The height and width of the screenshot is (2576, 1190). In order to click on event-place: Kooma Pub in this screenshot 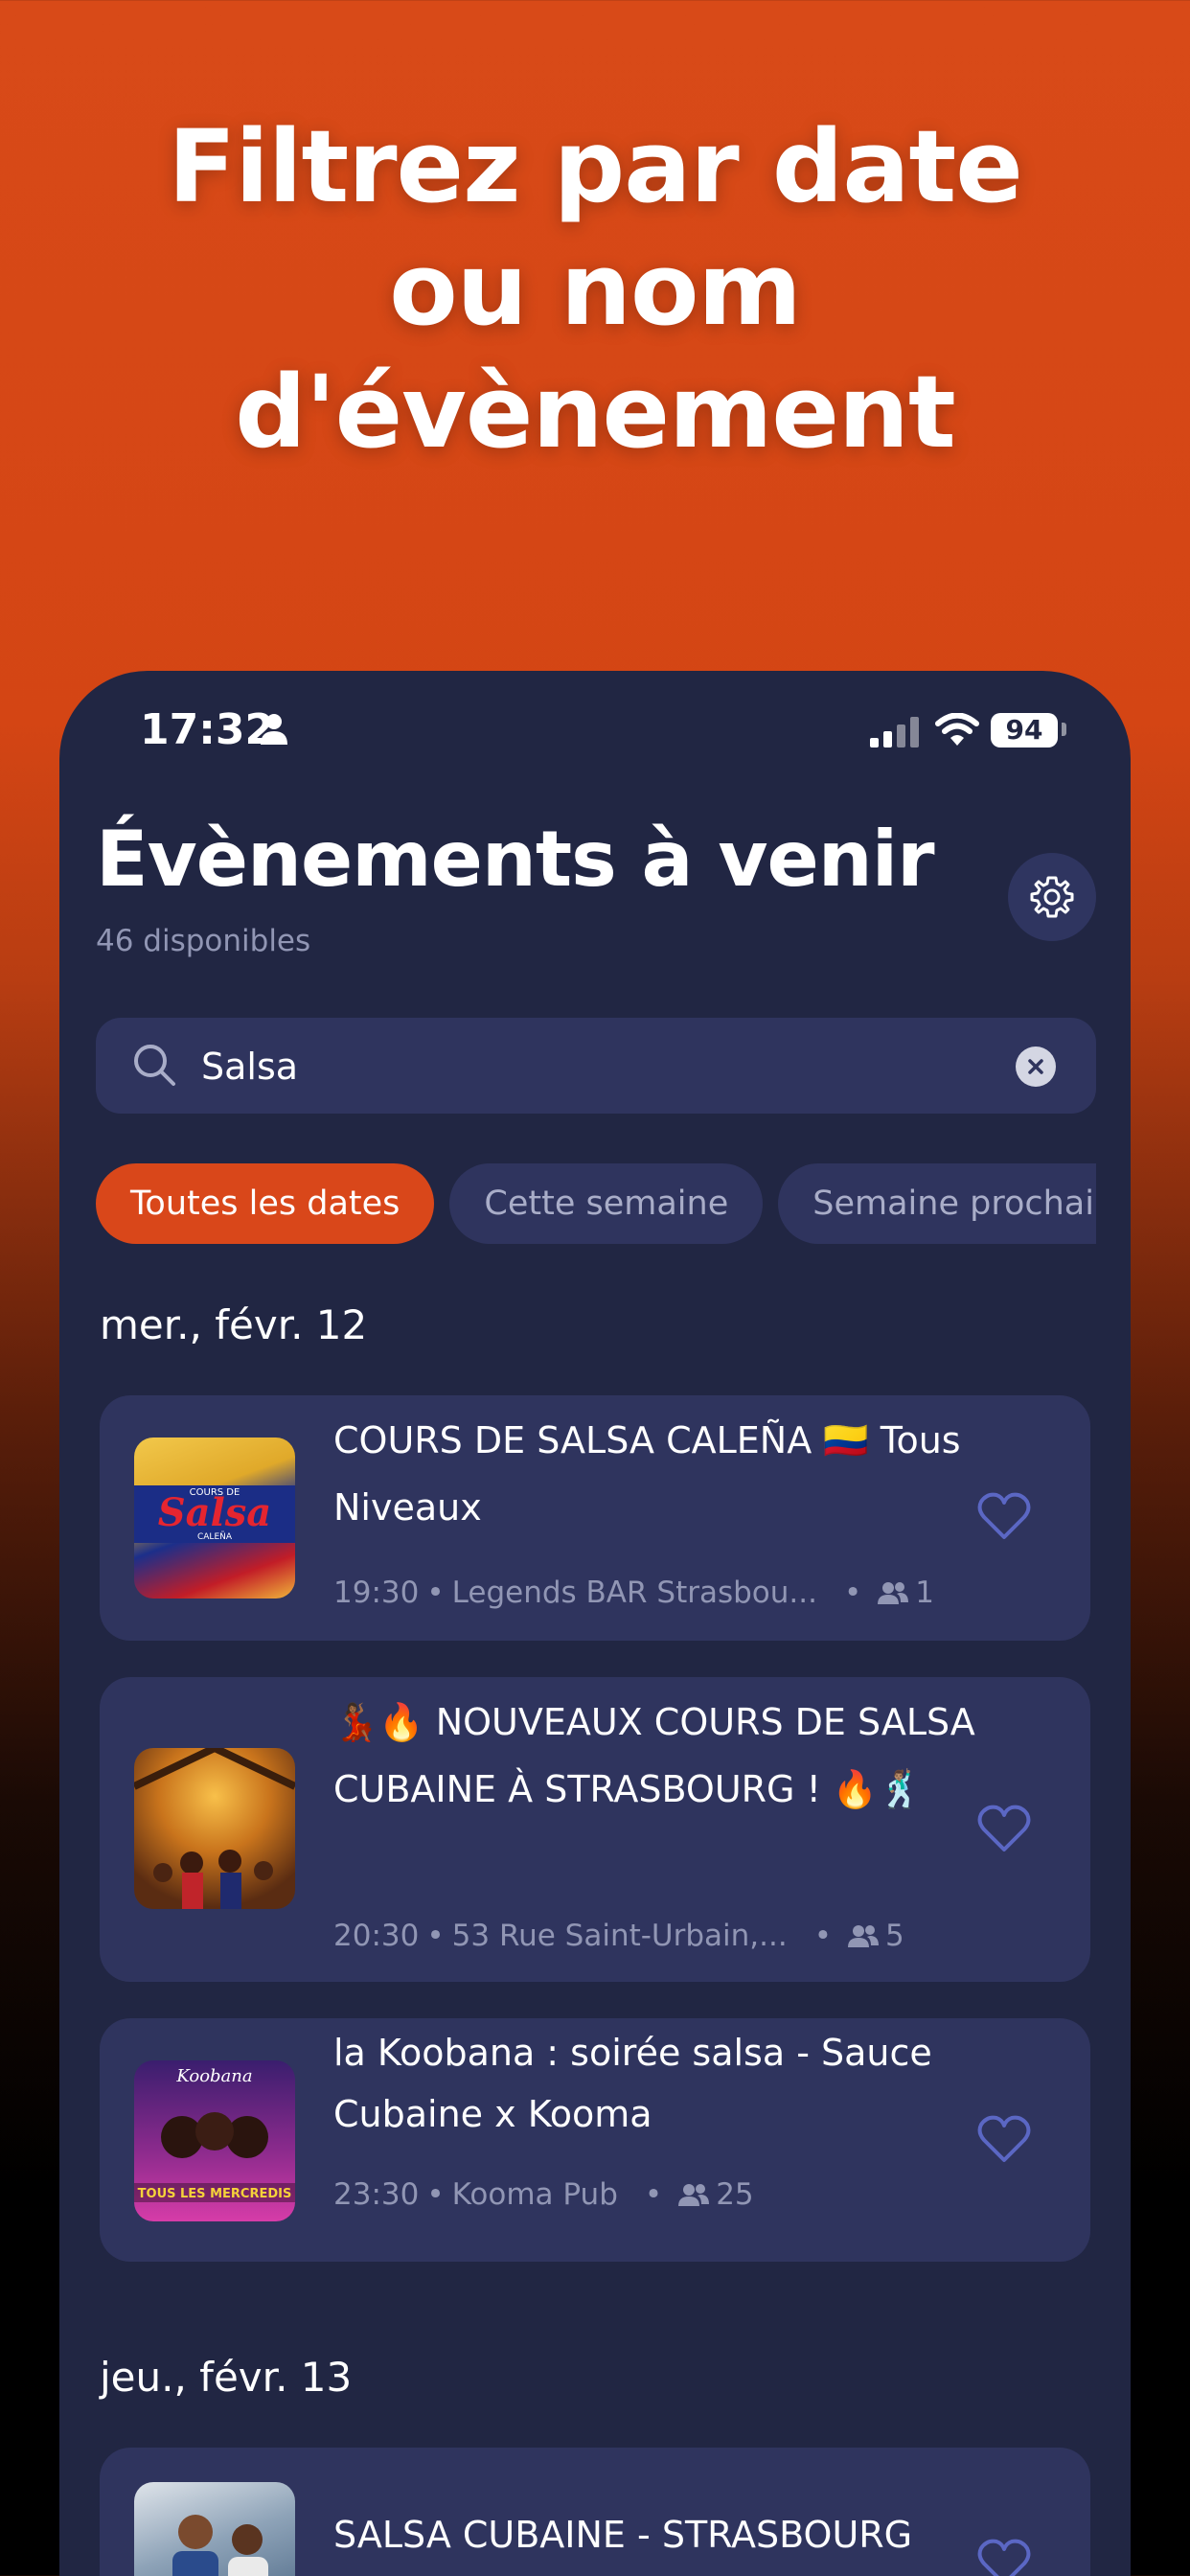, I will do `click(534, 2194)`.